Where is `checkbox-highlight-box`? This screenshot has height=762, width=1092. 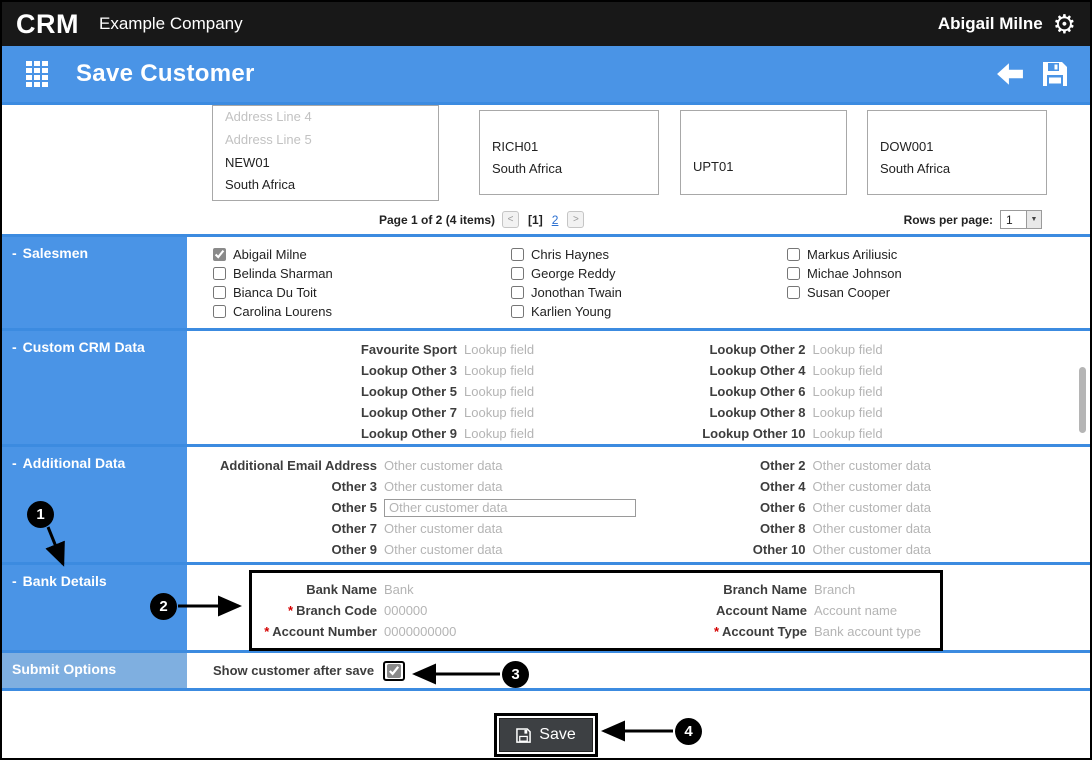
checkbox-highlight-box is located at coordinates (394, 670).